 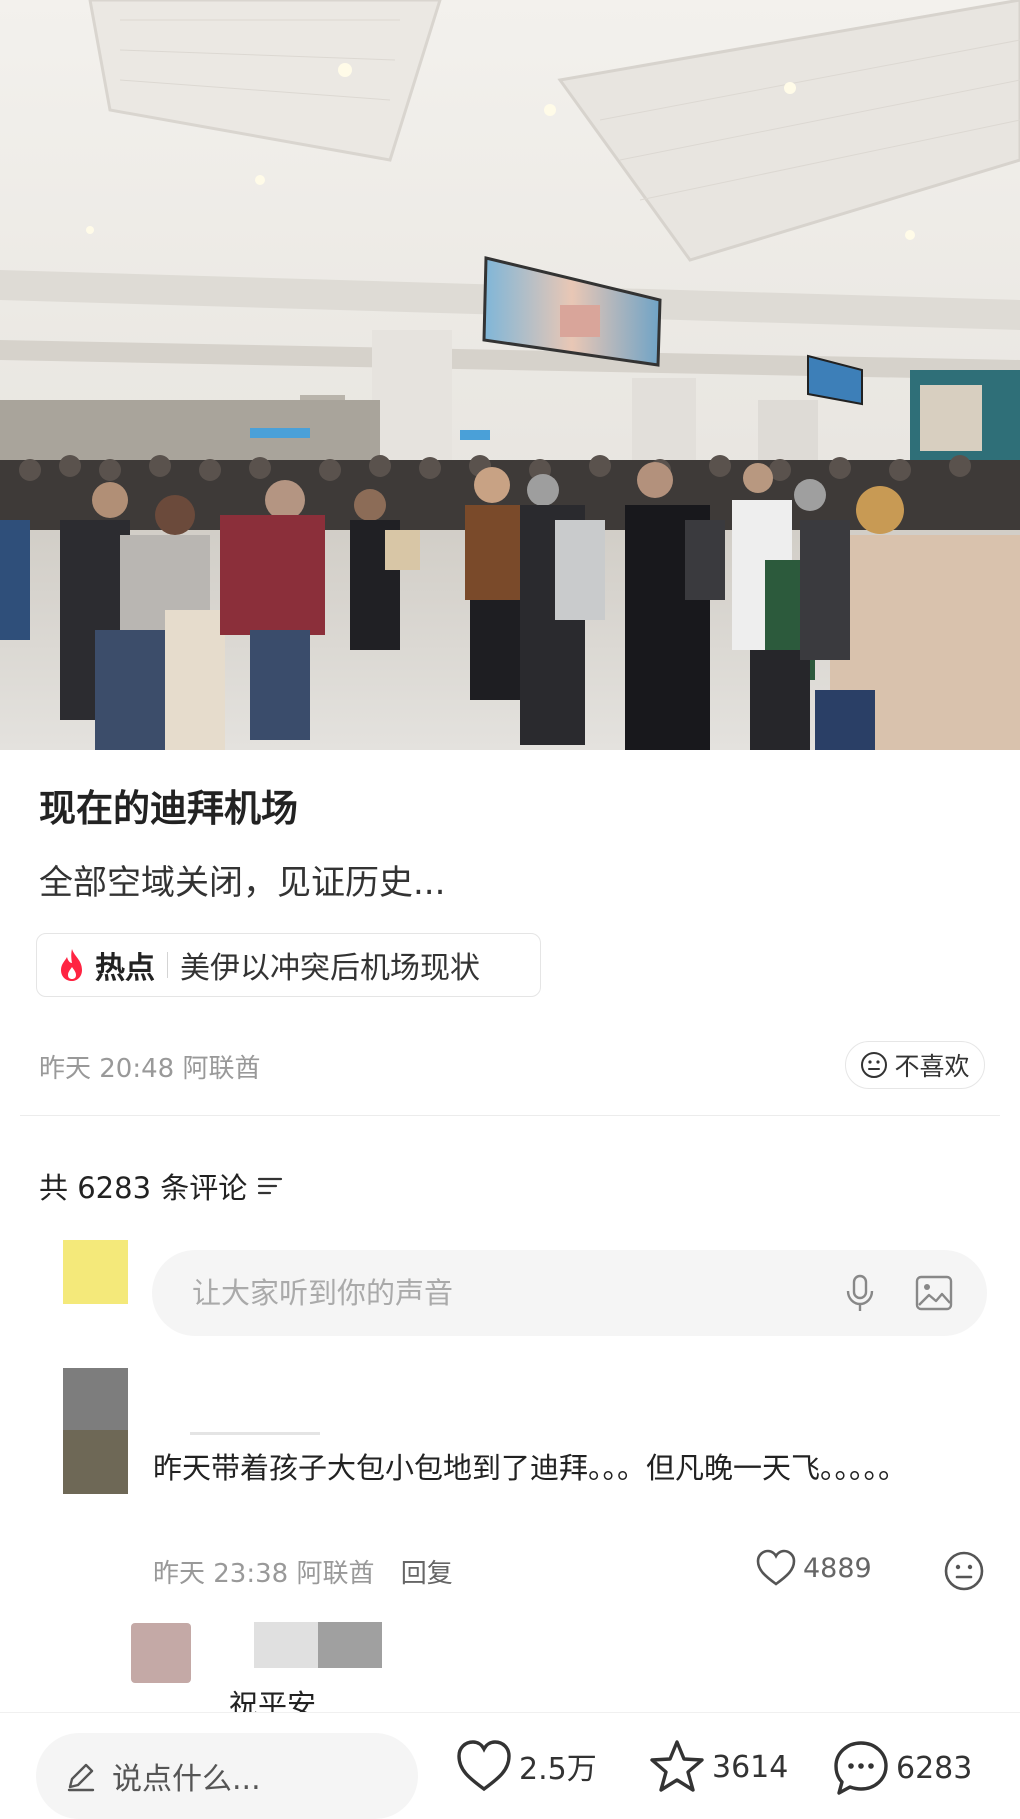 What do you see at coordinates (837, 1568) in the screenshot?
I see `comment-like-count: 4889` at bounding box center [837, 1568].